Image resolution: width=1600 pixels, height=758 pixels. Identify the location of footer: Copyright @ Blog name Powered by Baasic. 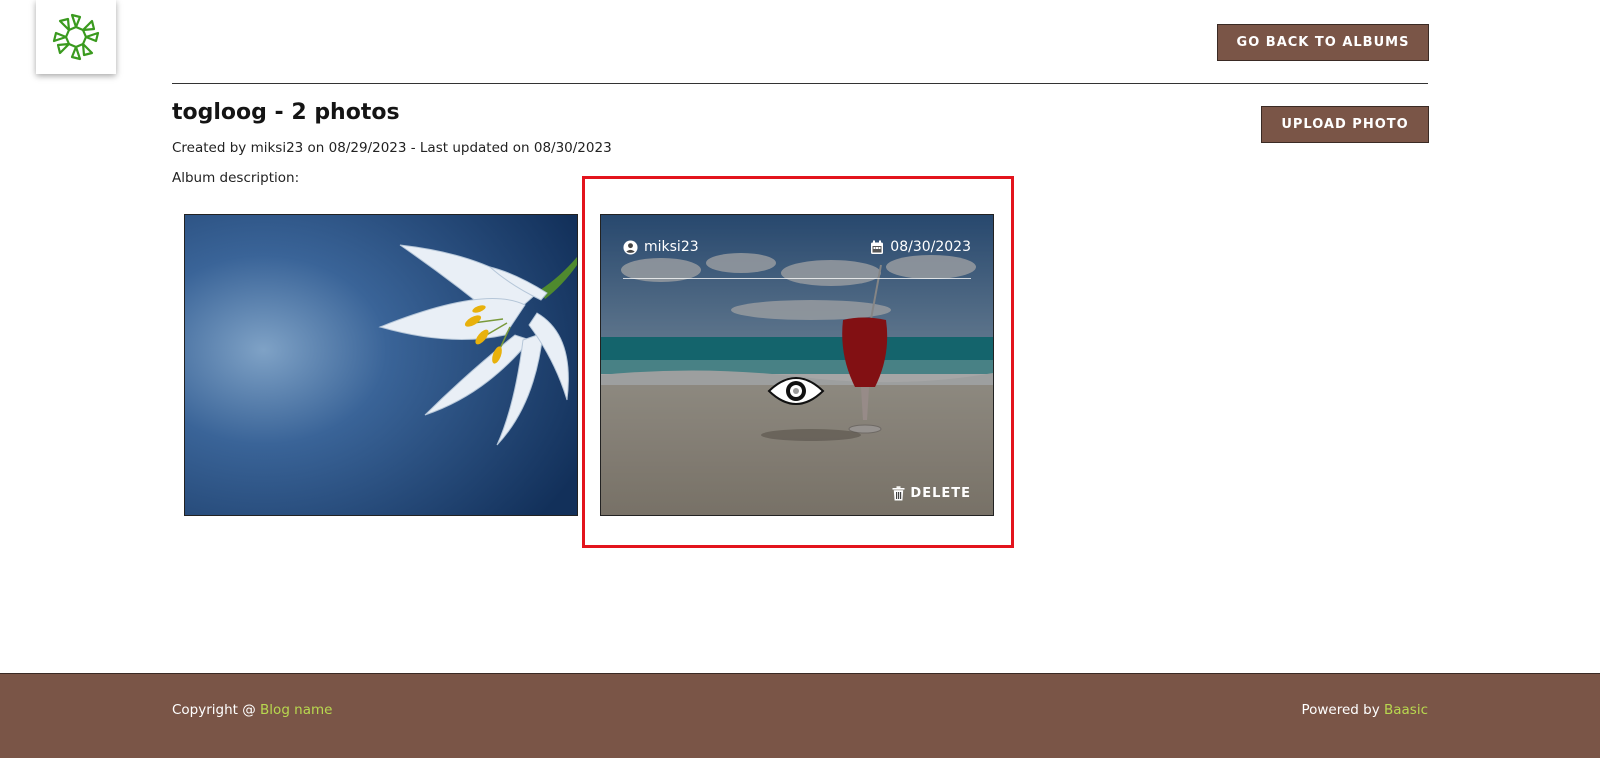
(800, 715).